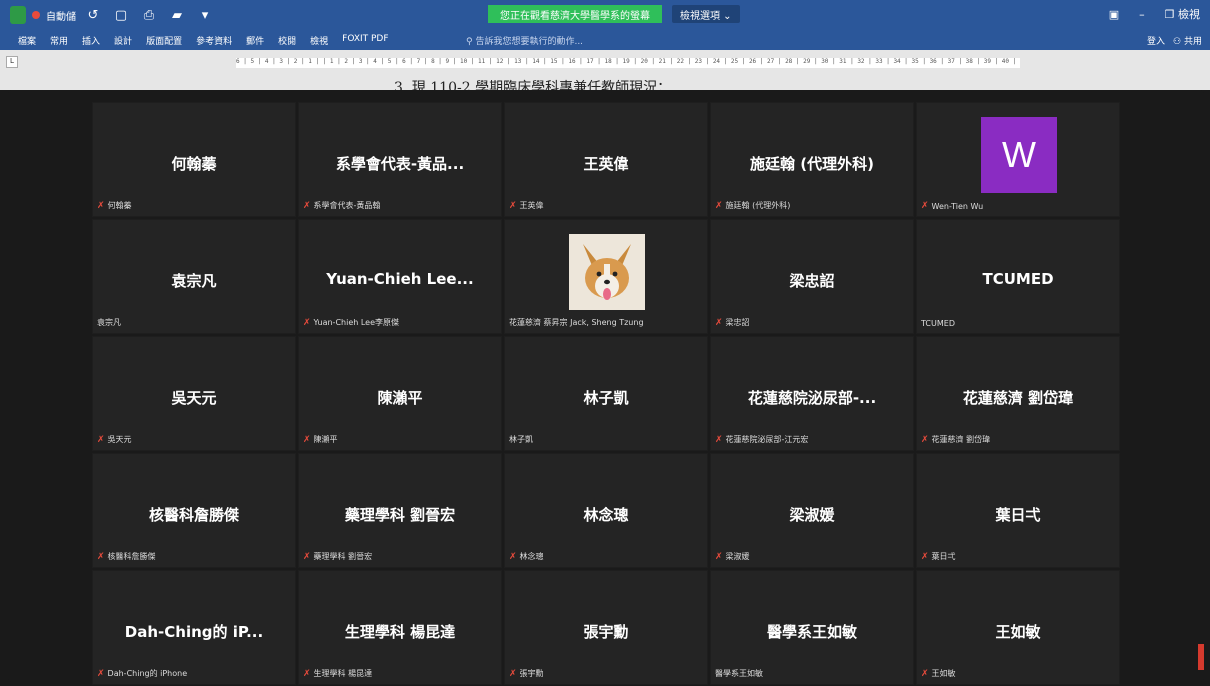  What do you see at coordinates (59, 40) in the screenshot?
I see `ribbon-tab: 常用` at bounding box center [59, 40].